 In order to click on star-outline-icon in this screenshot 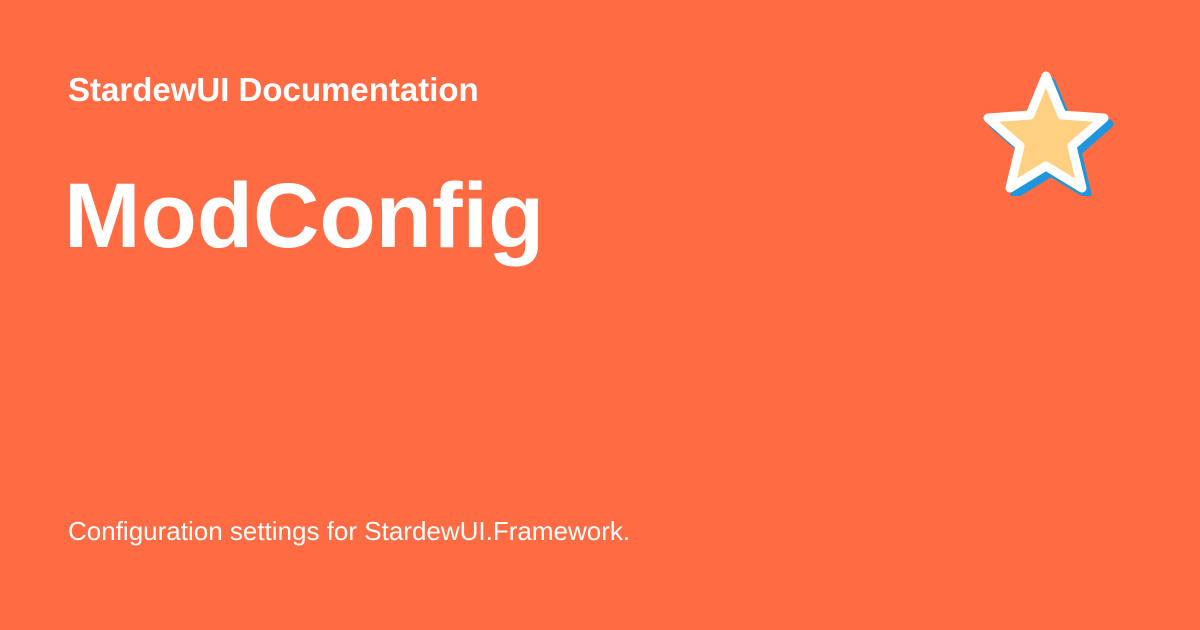, I will do `click(1046, 132)`.